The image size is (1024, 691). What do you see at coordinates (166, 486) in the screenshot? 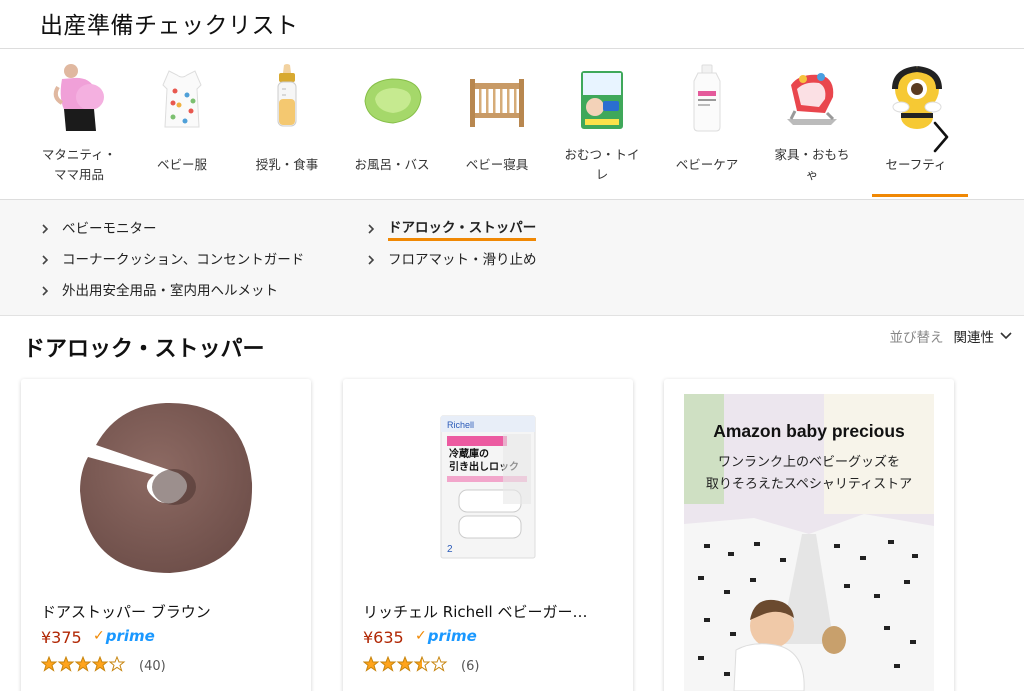
I see `door-stopper-image` at bounding box center [166, 486].